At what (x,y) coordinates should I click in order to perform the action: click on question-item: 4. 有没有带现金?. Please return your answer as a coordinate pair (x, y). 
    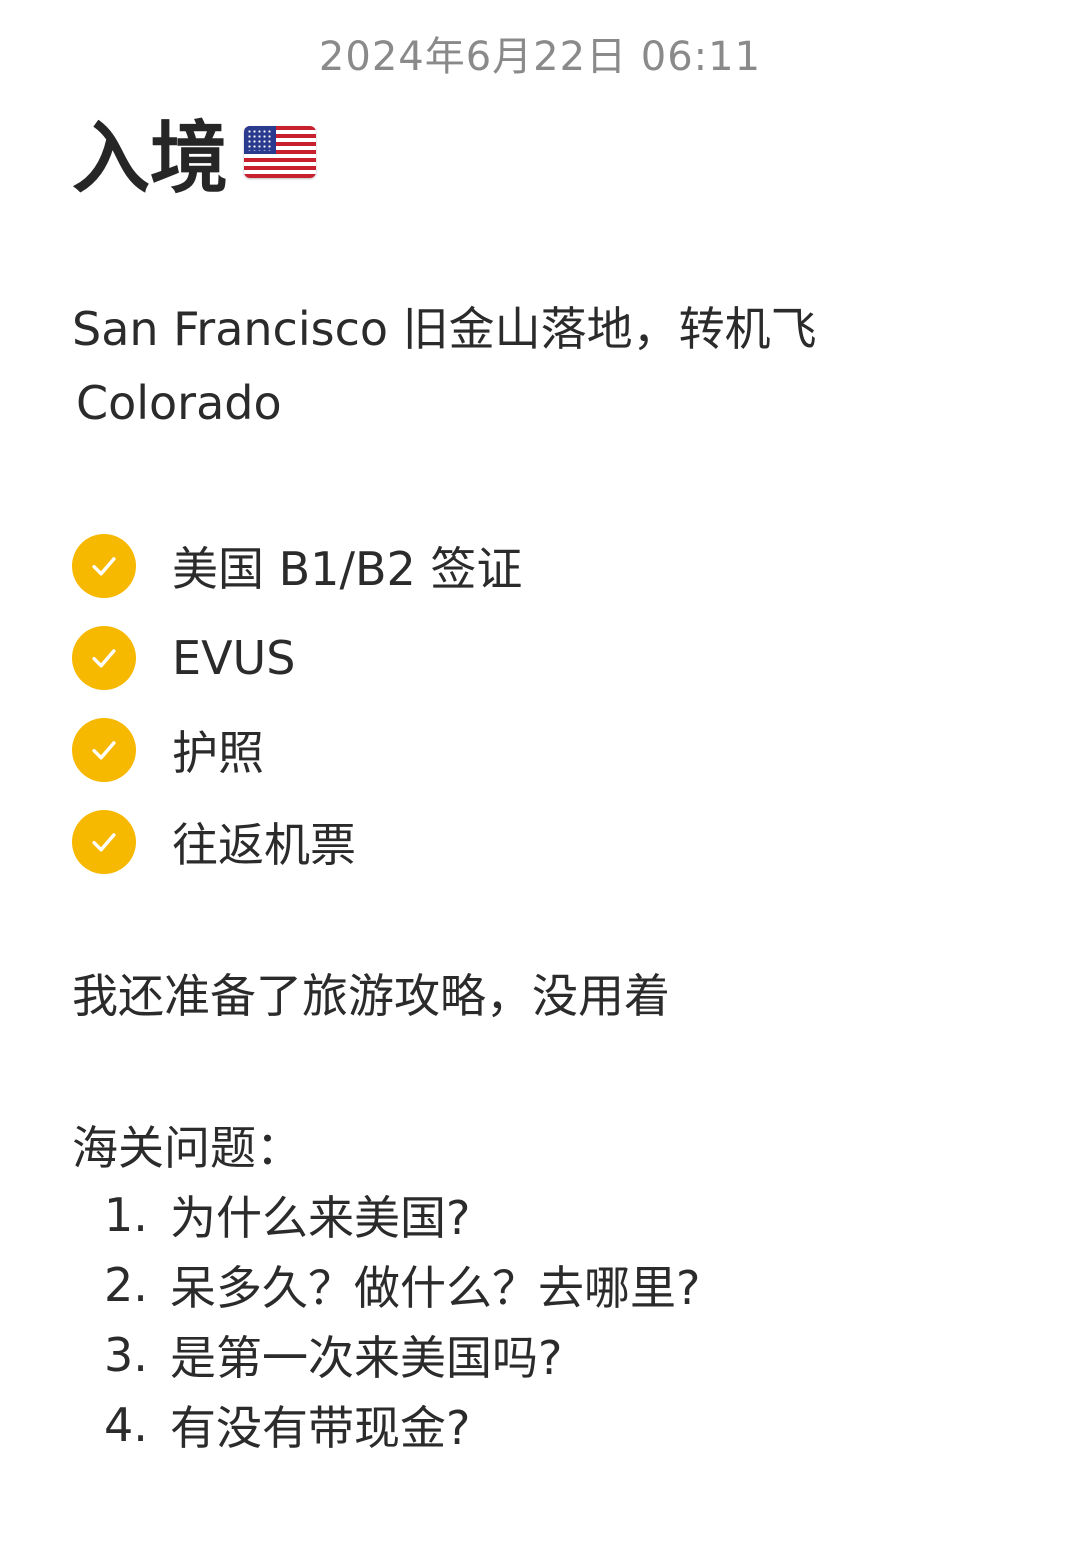
    Looking at the image, I should click on (402, 1425).